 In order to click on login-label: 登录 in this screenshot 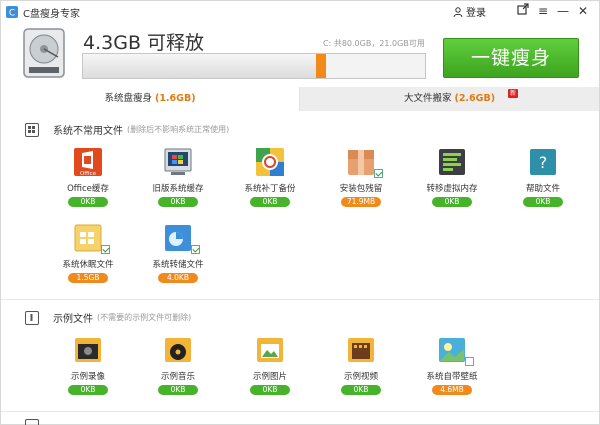, I will do `click(476, 13)`.